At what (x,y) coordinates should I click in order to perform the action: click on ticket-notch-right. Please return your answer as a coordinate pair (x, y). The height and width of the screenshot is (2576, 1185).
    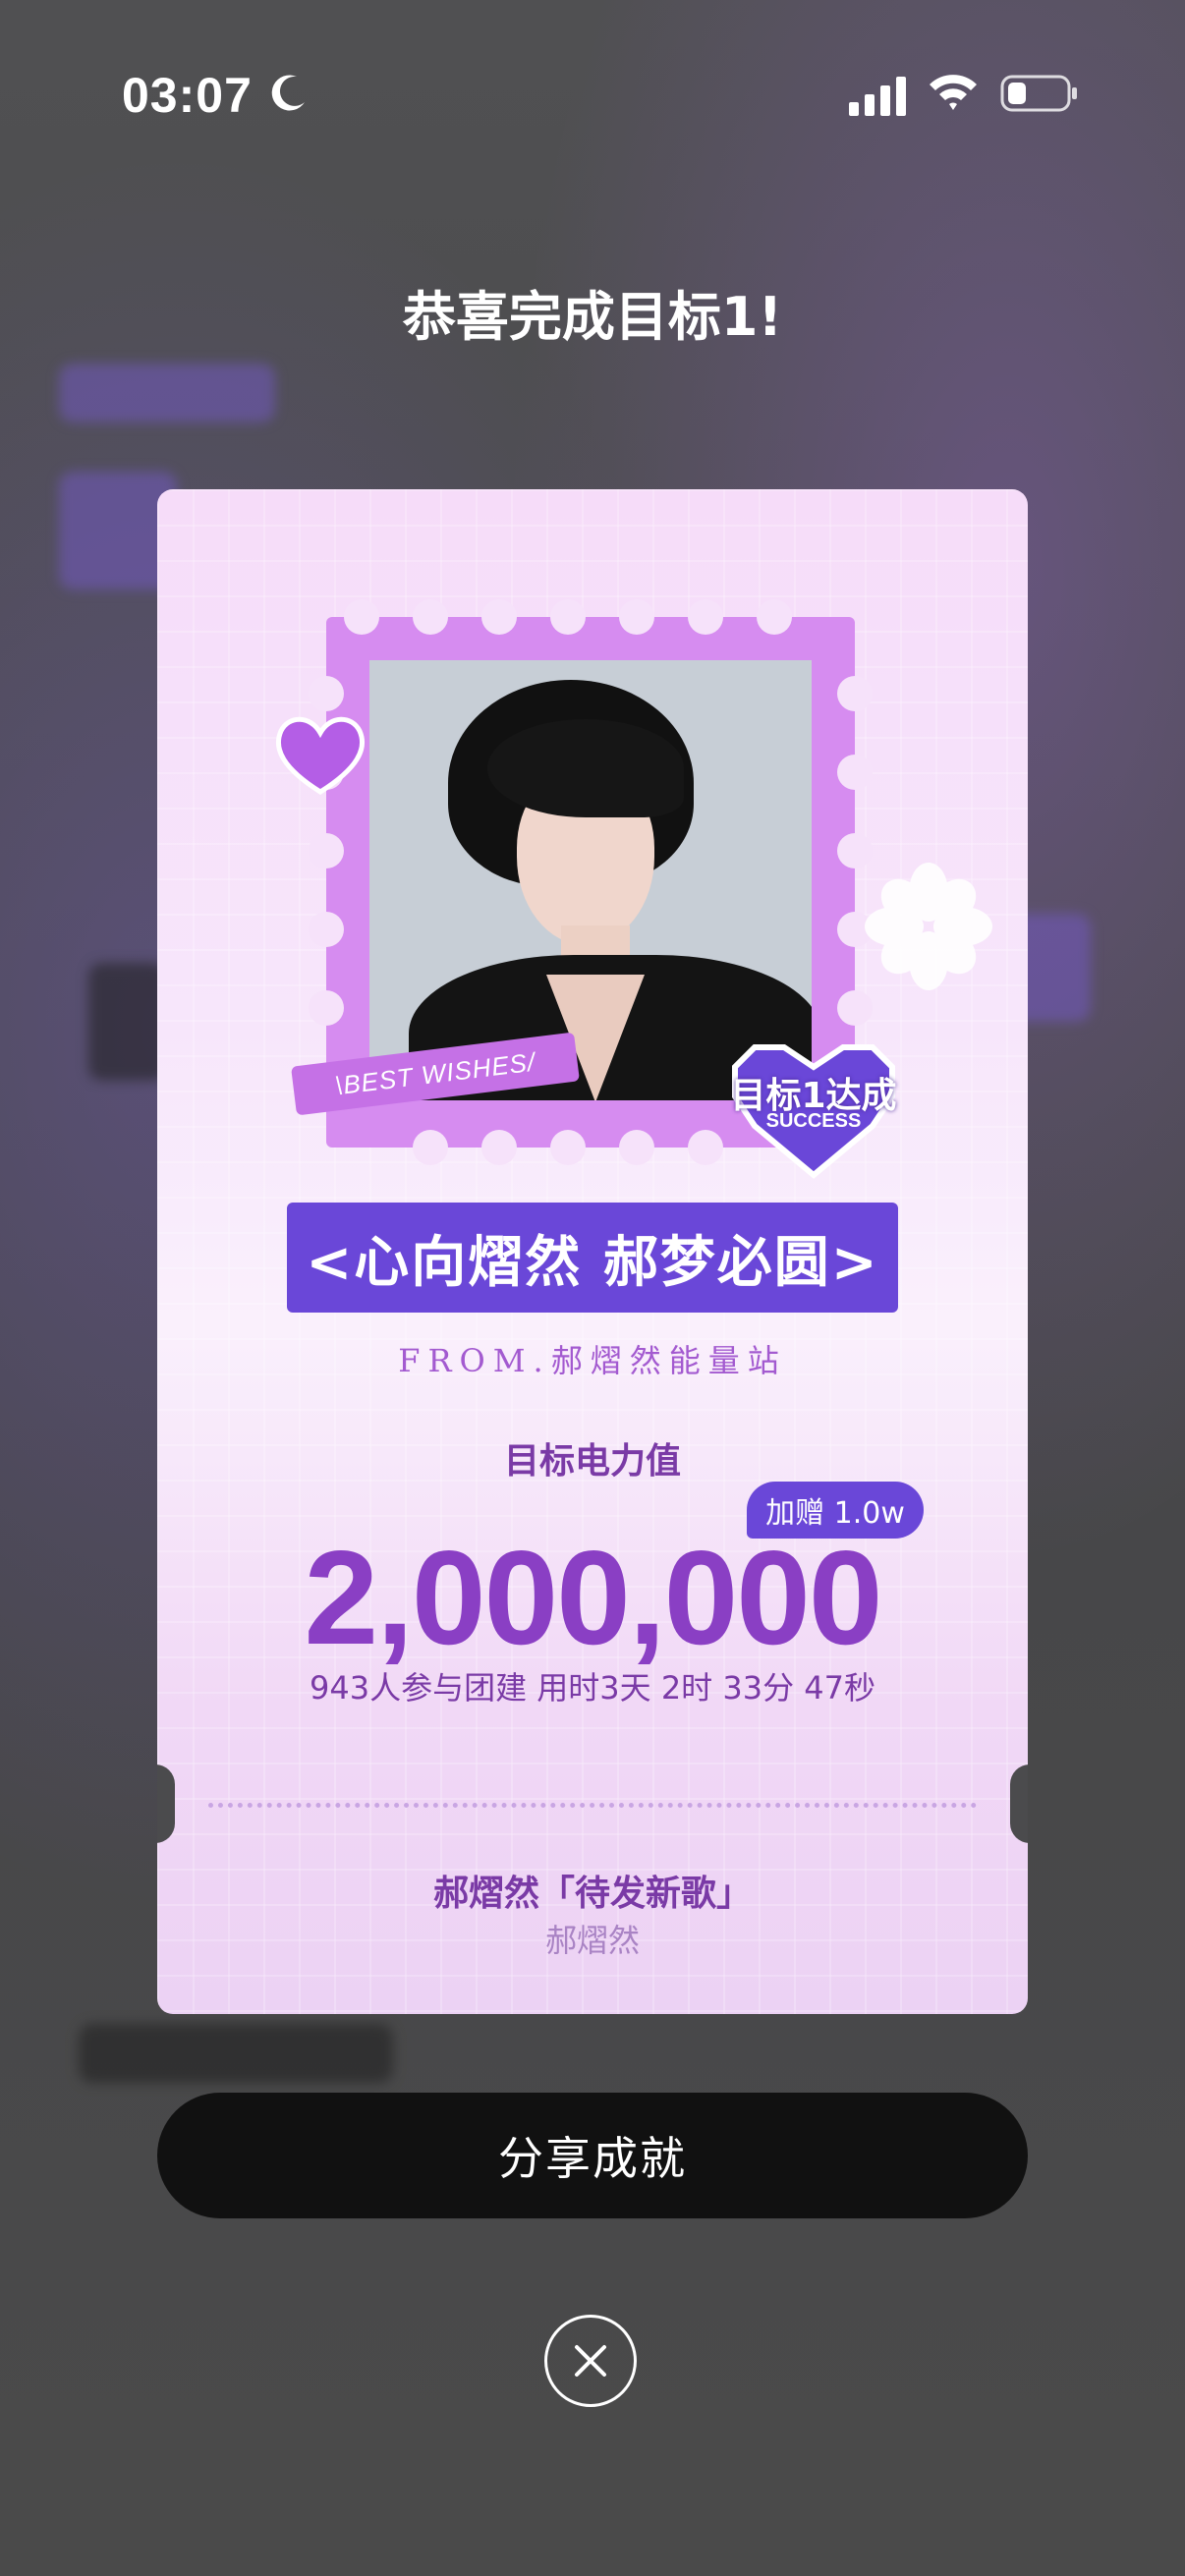
    Looking at the image, I should click on (1019, 1803).